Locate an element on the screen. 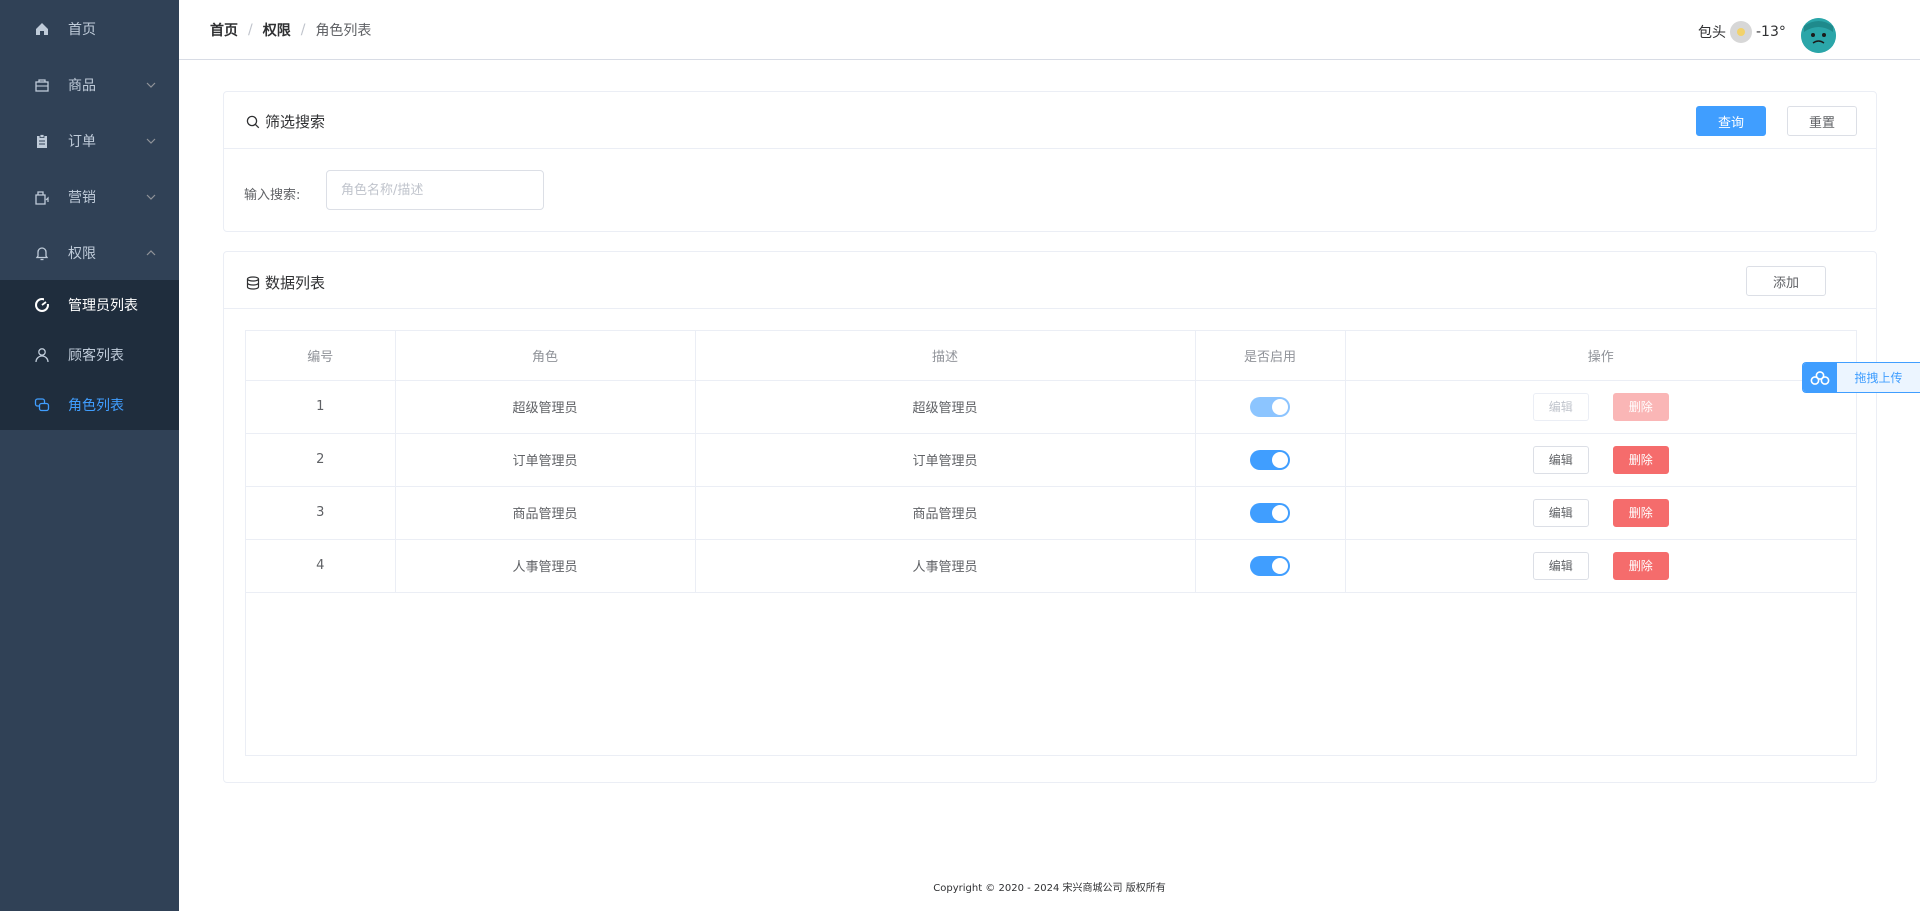  cell-description: 人事管理员 is located at coordinates (945, 566).